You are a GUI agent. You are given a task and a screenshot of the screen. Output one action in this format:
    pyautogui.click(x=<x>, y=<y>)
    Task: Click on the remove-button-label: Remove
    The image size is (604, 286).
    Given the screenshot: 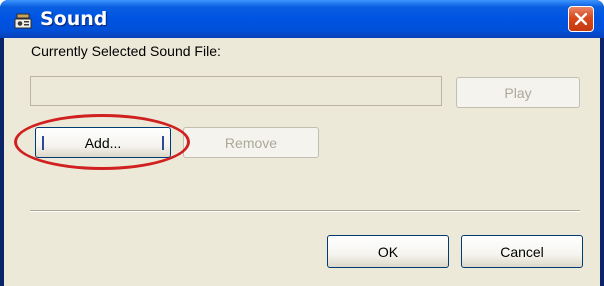 What is the action you would take?
    pyautogui.click(x=251, y=142)
    